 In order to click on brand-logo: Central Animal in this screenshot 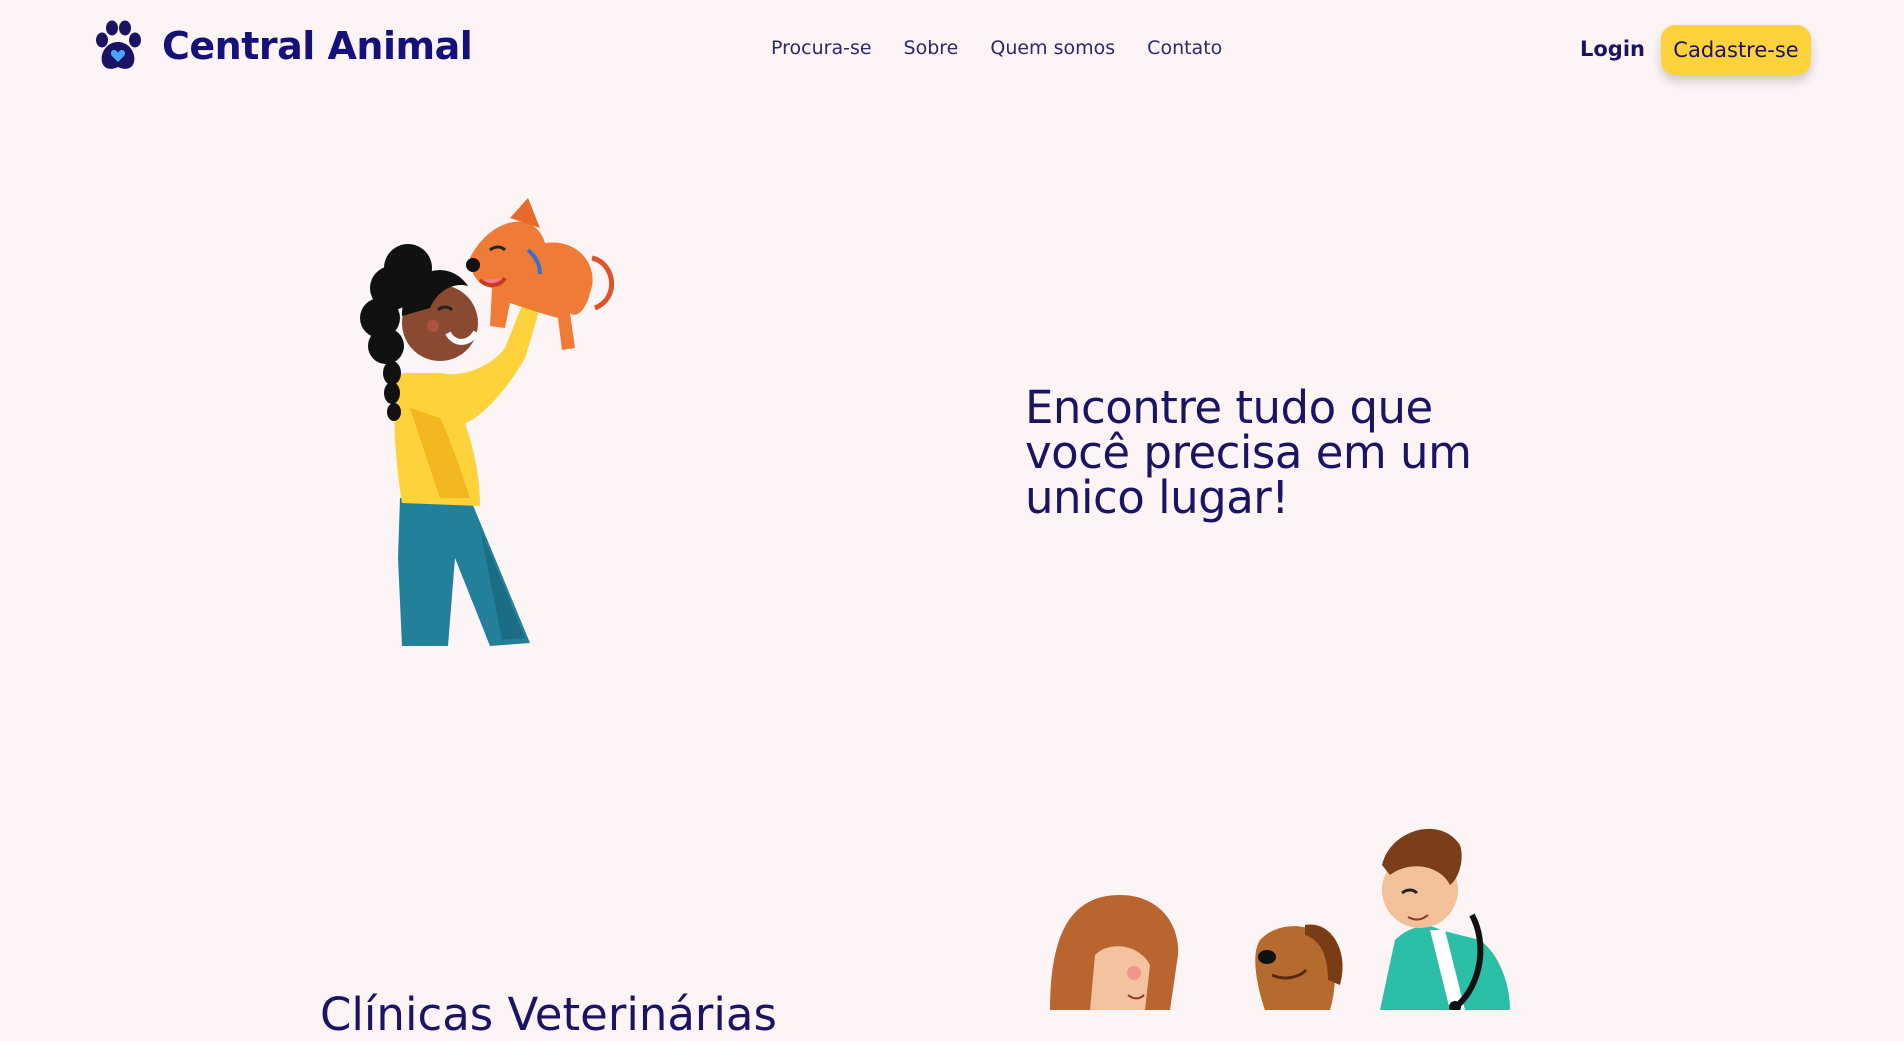, I will do `click(282, 46)`.